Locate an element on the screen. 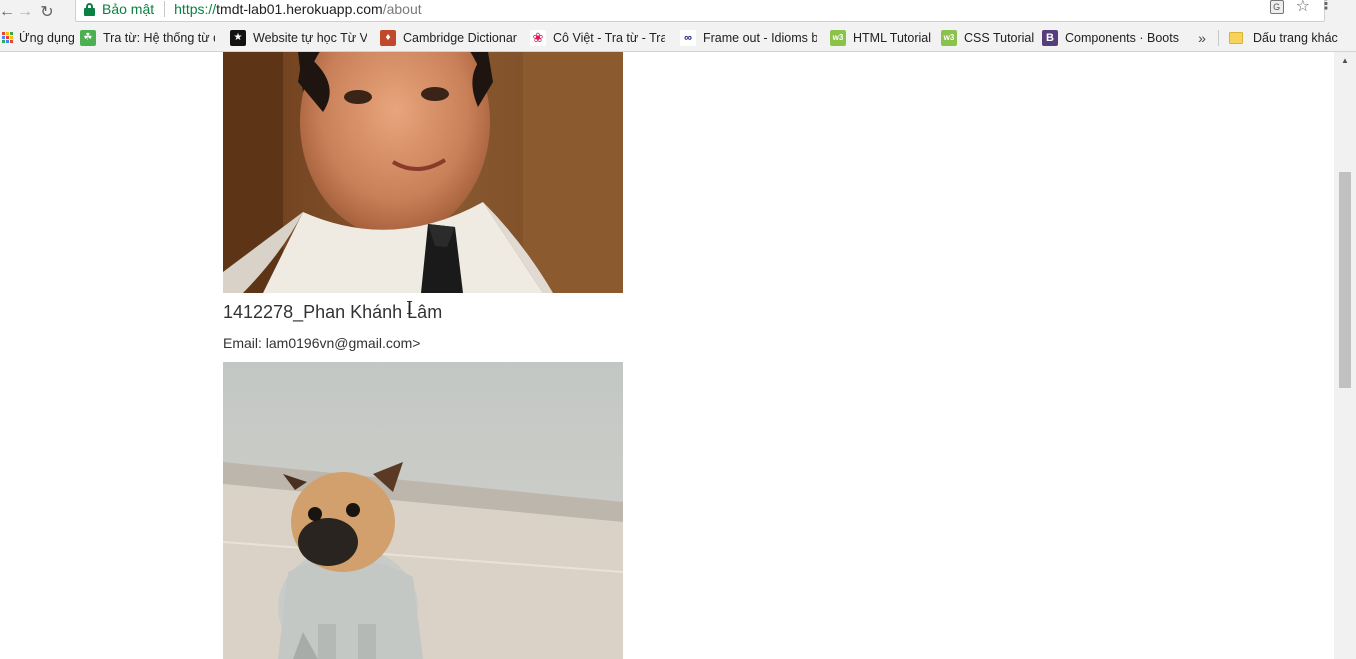 The image size is (1356, 659). url-scheme: https:// is located at coordinates (195, 9).